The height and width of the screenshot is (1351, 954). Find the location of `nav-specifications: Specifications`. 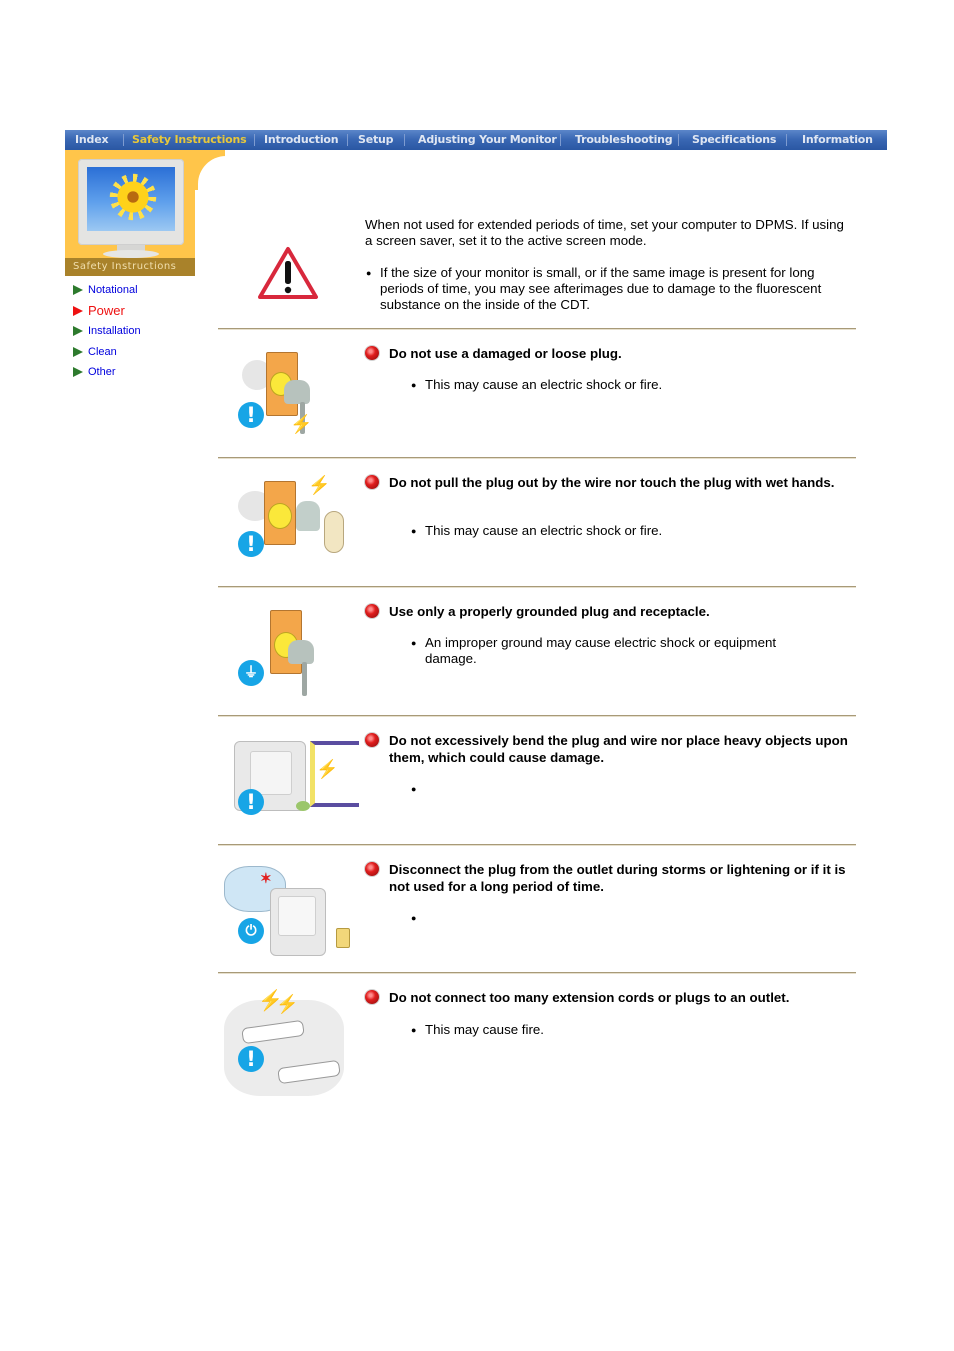

nav-specifications: Specifications is located at coordinates (734, 139).